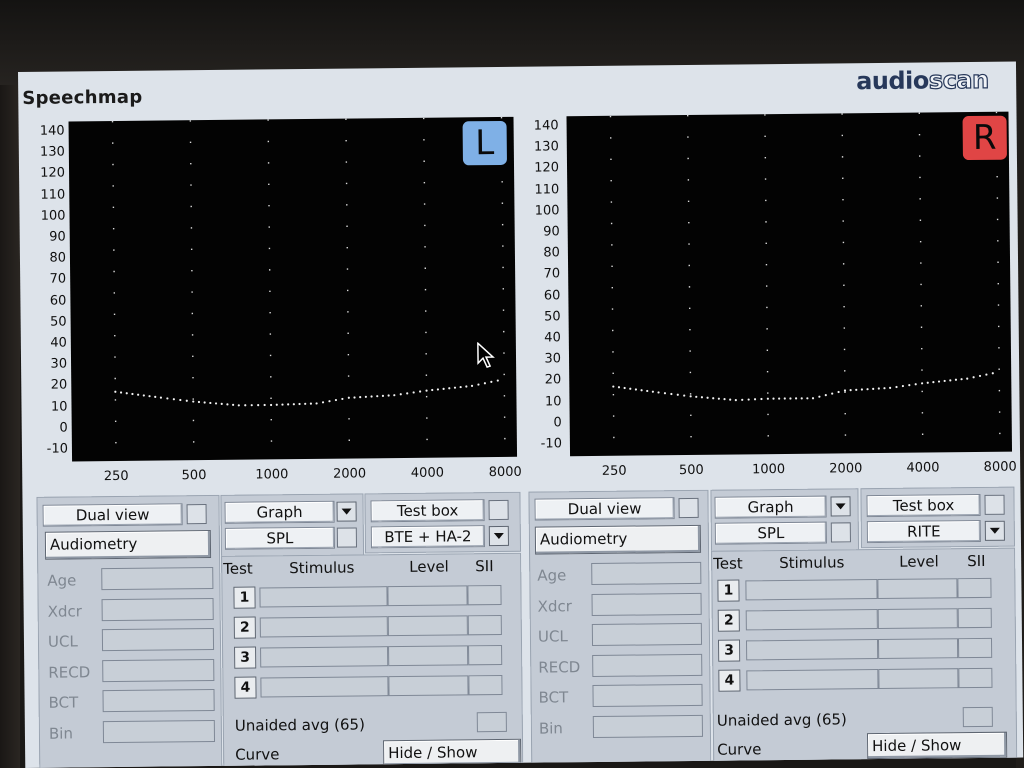  I want to click on y-tick-label: 110, so click(53, 195).